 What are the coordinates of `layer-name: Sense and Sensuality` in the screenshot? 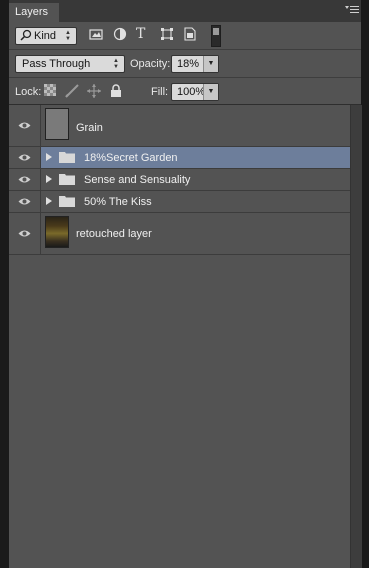 It's located at (137, 180).